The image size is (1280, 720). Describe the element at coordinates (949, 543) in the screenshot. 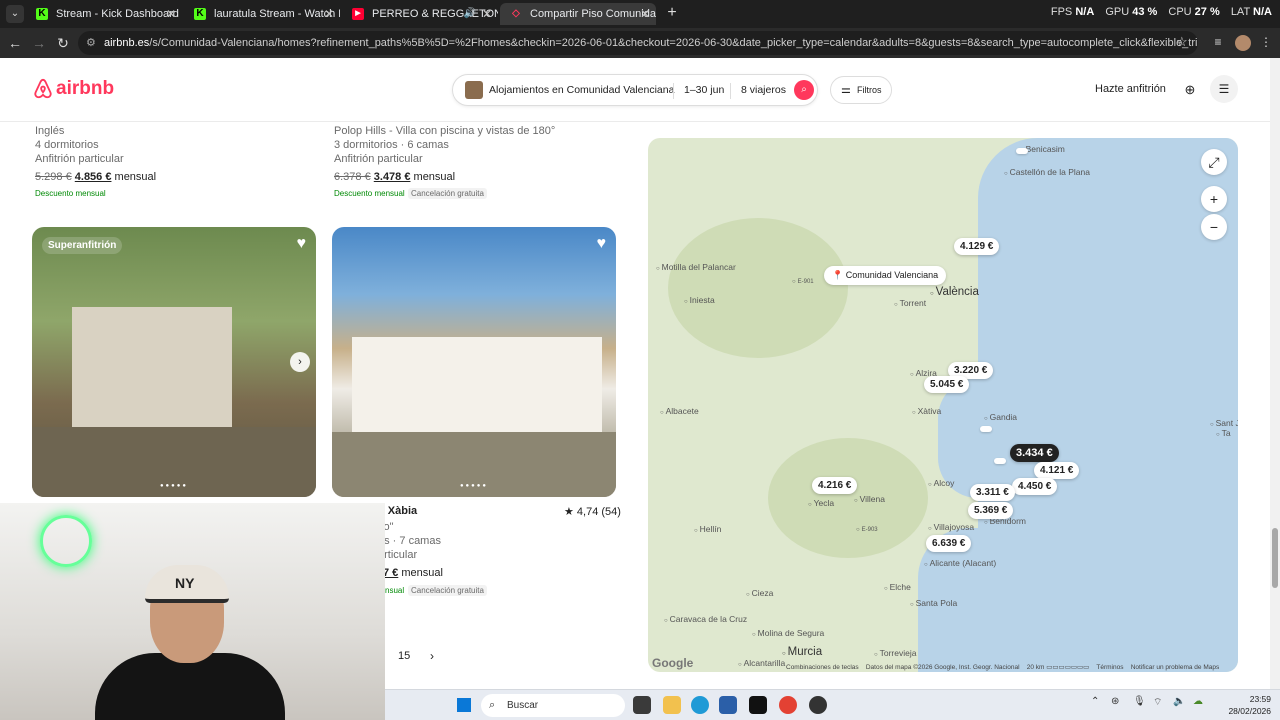

I see `map-price-pin: 6.639 €` at that location.